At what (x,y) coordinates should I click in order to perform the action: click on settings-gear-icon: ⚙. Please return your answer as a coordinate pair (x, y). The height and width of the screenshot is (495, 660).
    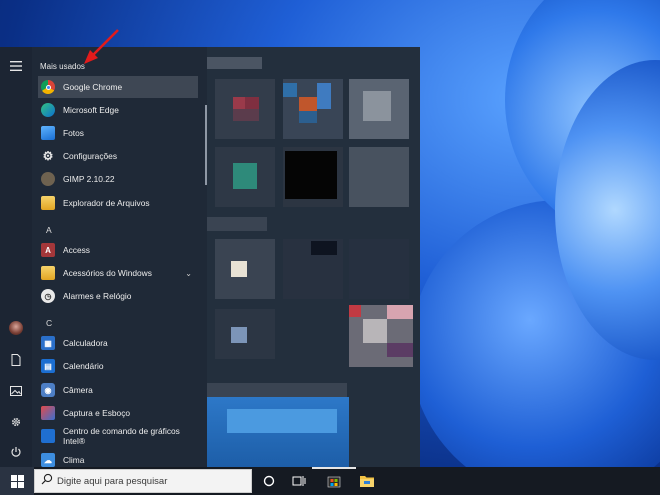
    Looking at the image, I should click on (48, 156).